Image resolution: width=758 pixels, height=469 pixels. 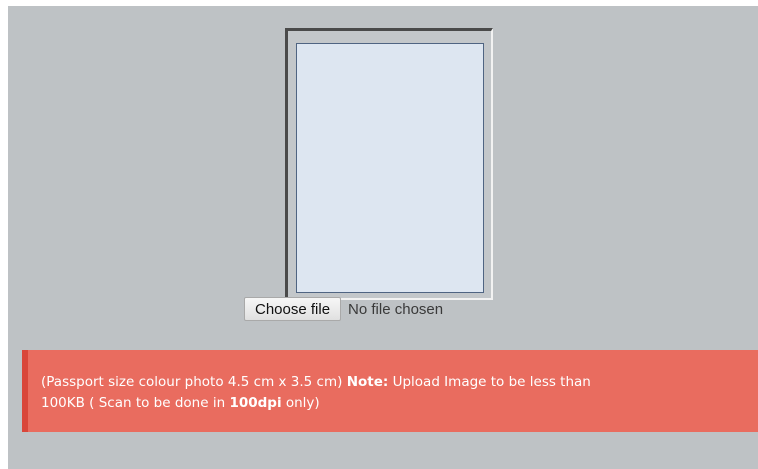 I want to click on choose-file-button: Choose file, so click(x=293, y=309).